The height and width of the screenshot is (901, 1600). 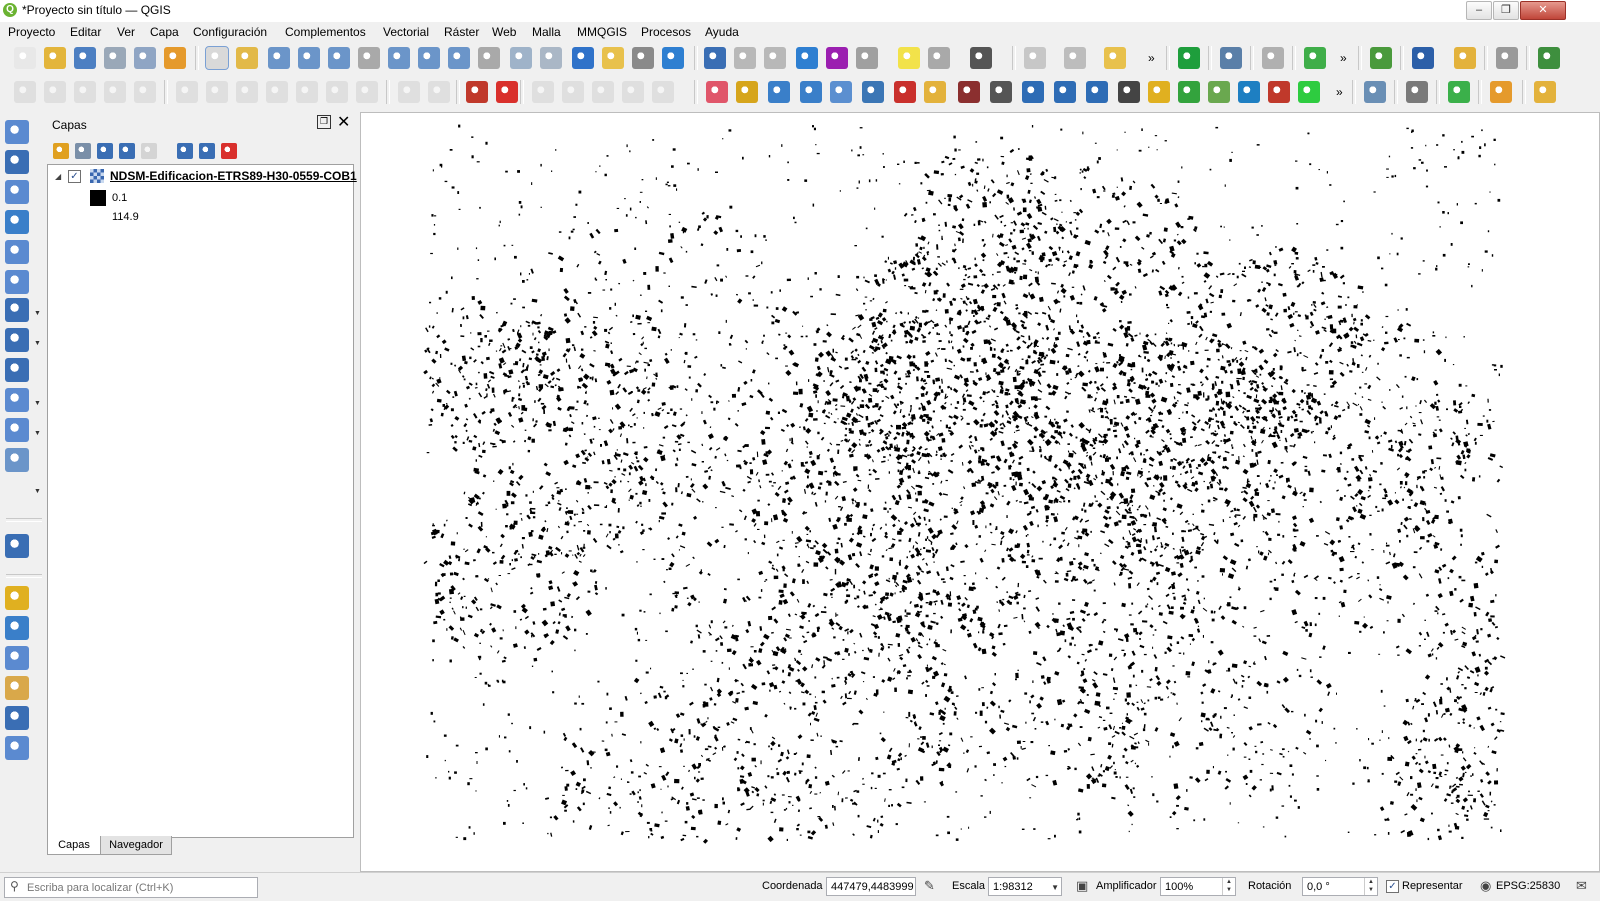 I want to click on toolbar2-tool-38-icon, so click(x=1219, y=92).